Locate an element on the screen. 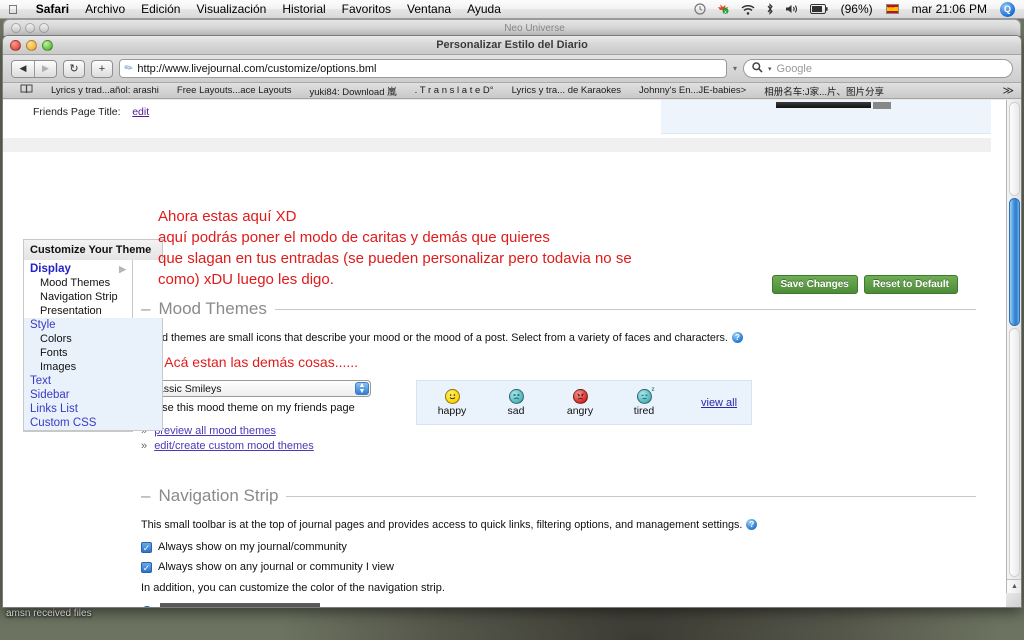 This screenshot has width=1024, height=640. background-window-controls is located at coordinates (26, 28).